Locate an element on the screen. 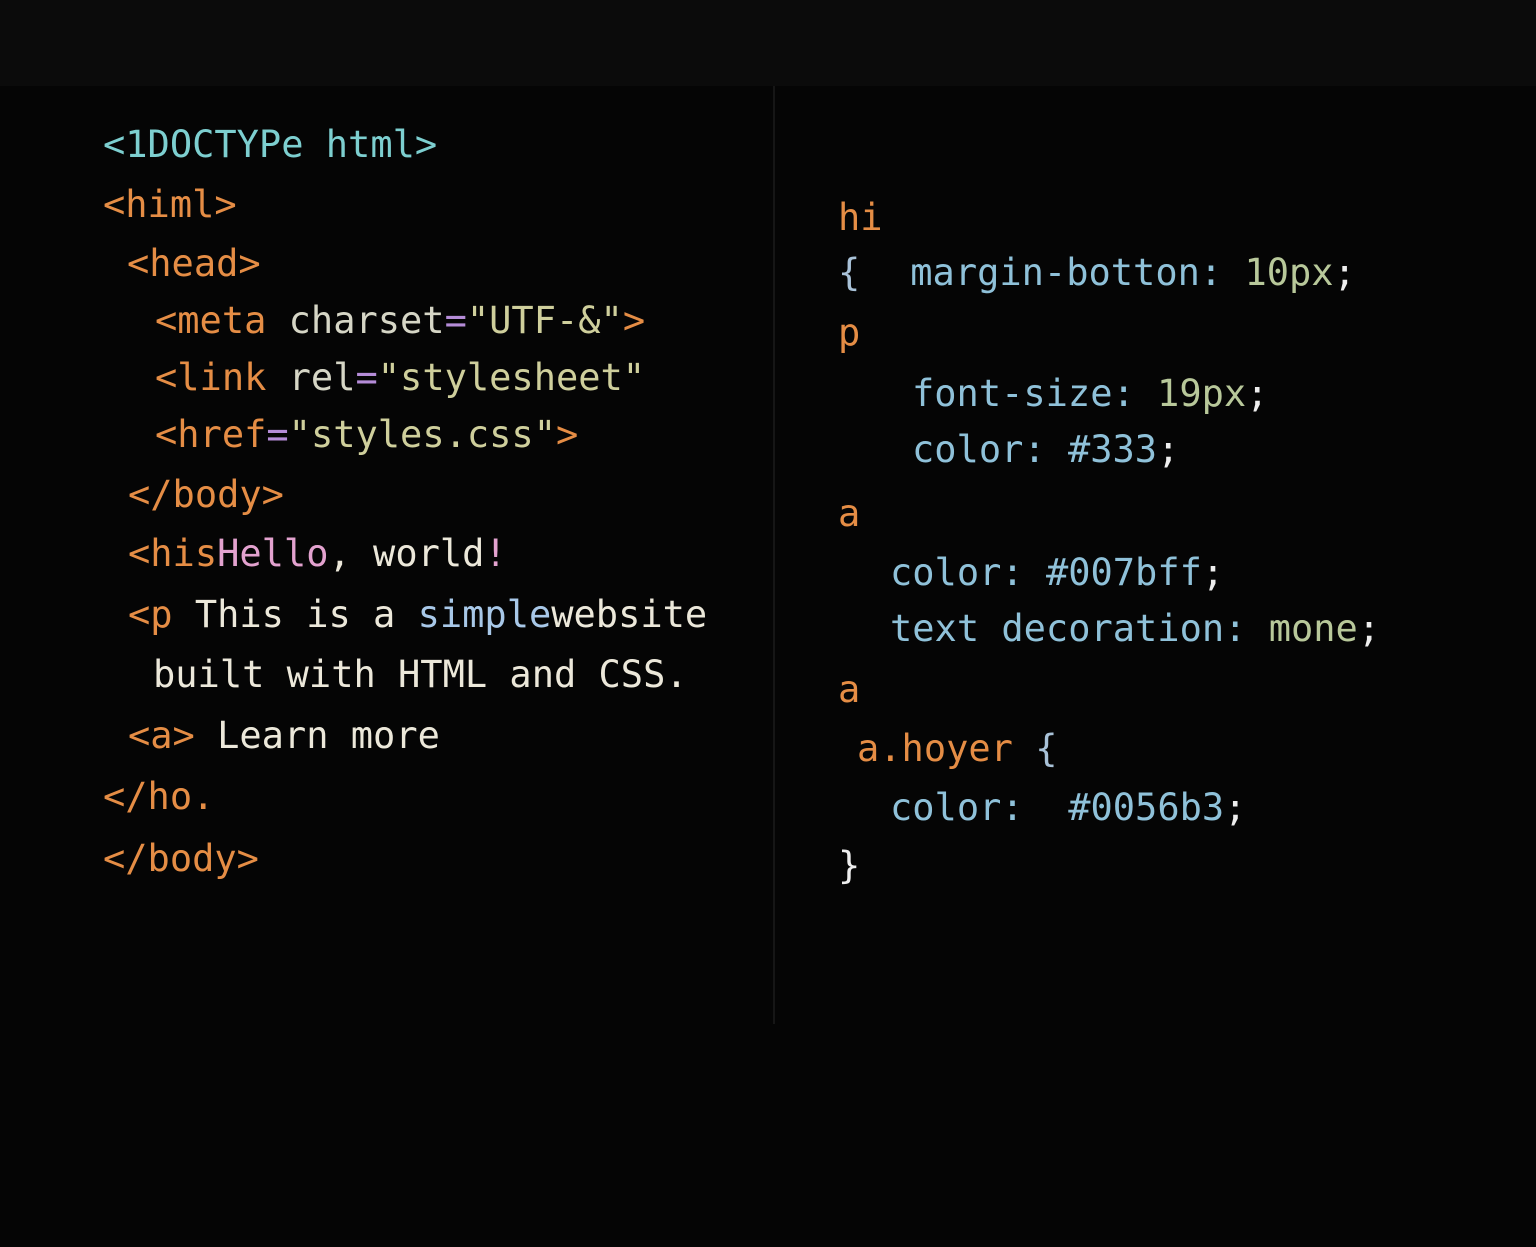  code-line: <meta charset="UTF-&"> is located at coordinates (400, 321).